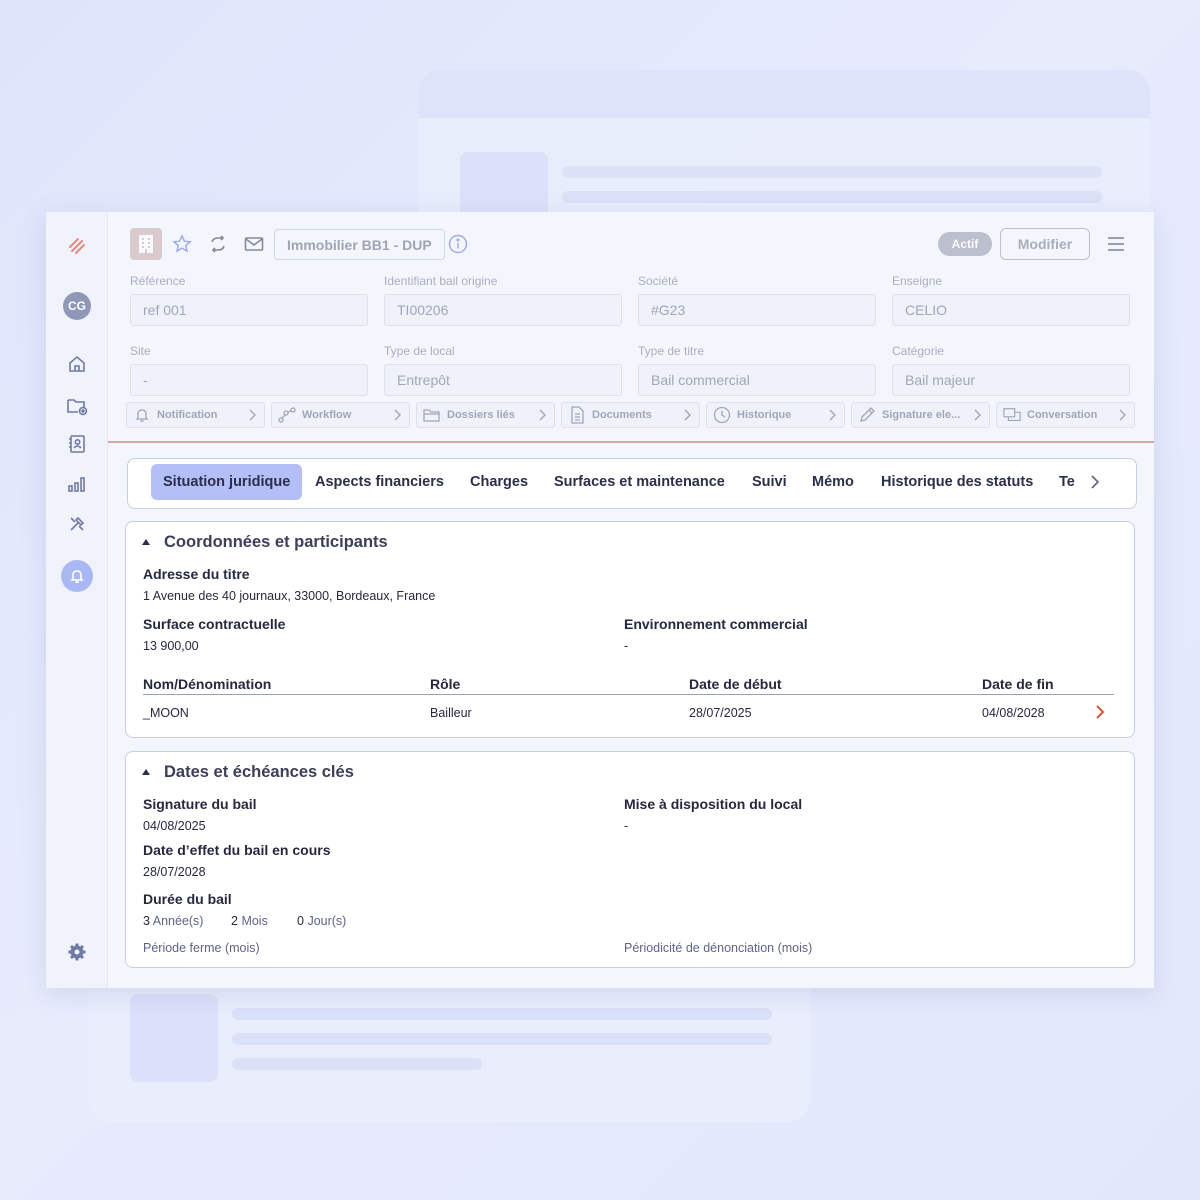 The image size is (1200, 1200). I want to click on quick-link-notification: Notification, so click(195, 415).